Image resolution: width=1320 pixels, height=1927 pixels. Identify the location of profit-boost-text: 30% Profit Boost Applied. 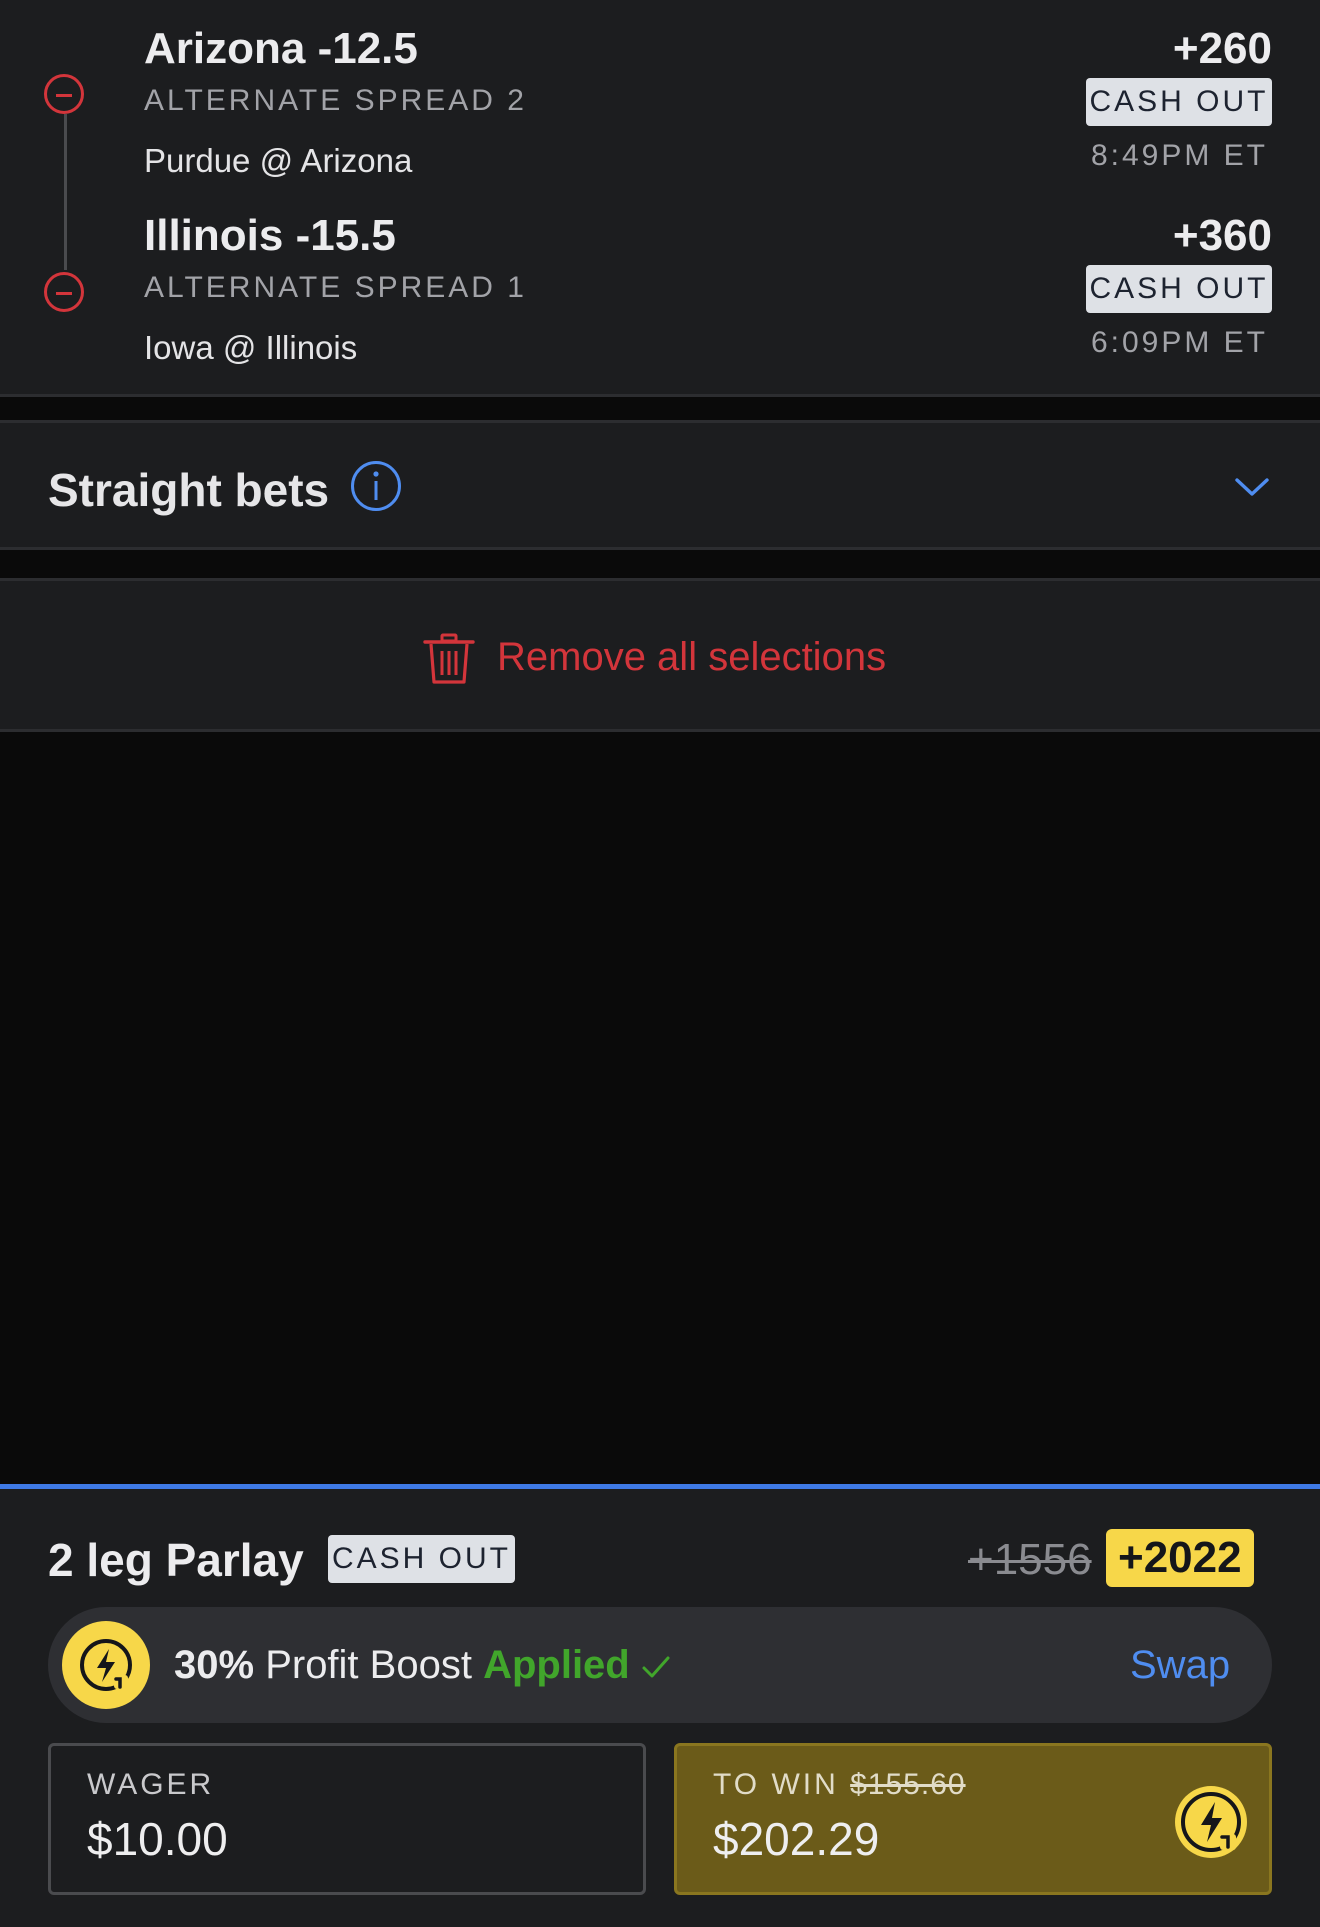
(422, 1665).